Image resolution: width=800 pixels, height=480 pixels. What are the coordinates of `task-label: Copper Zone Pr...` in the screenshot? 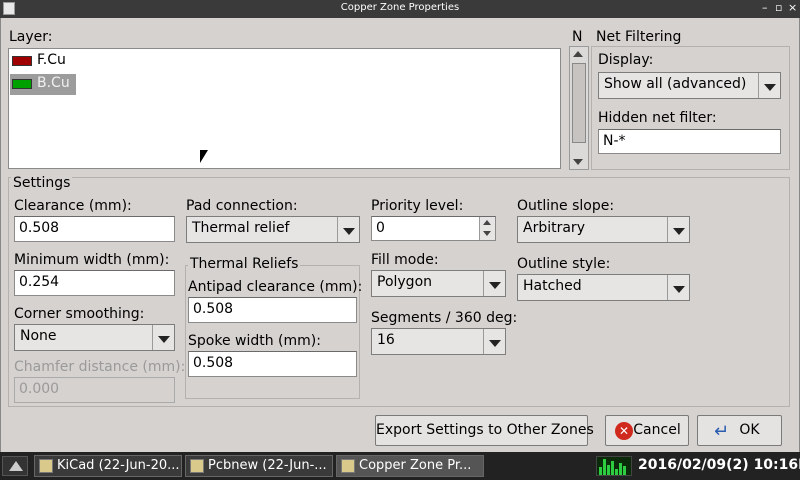 It's located at (415, 465).